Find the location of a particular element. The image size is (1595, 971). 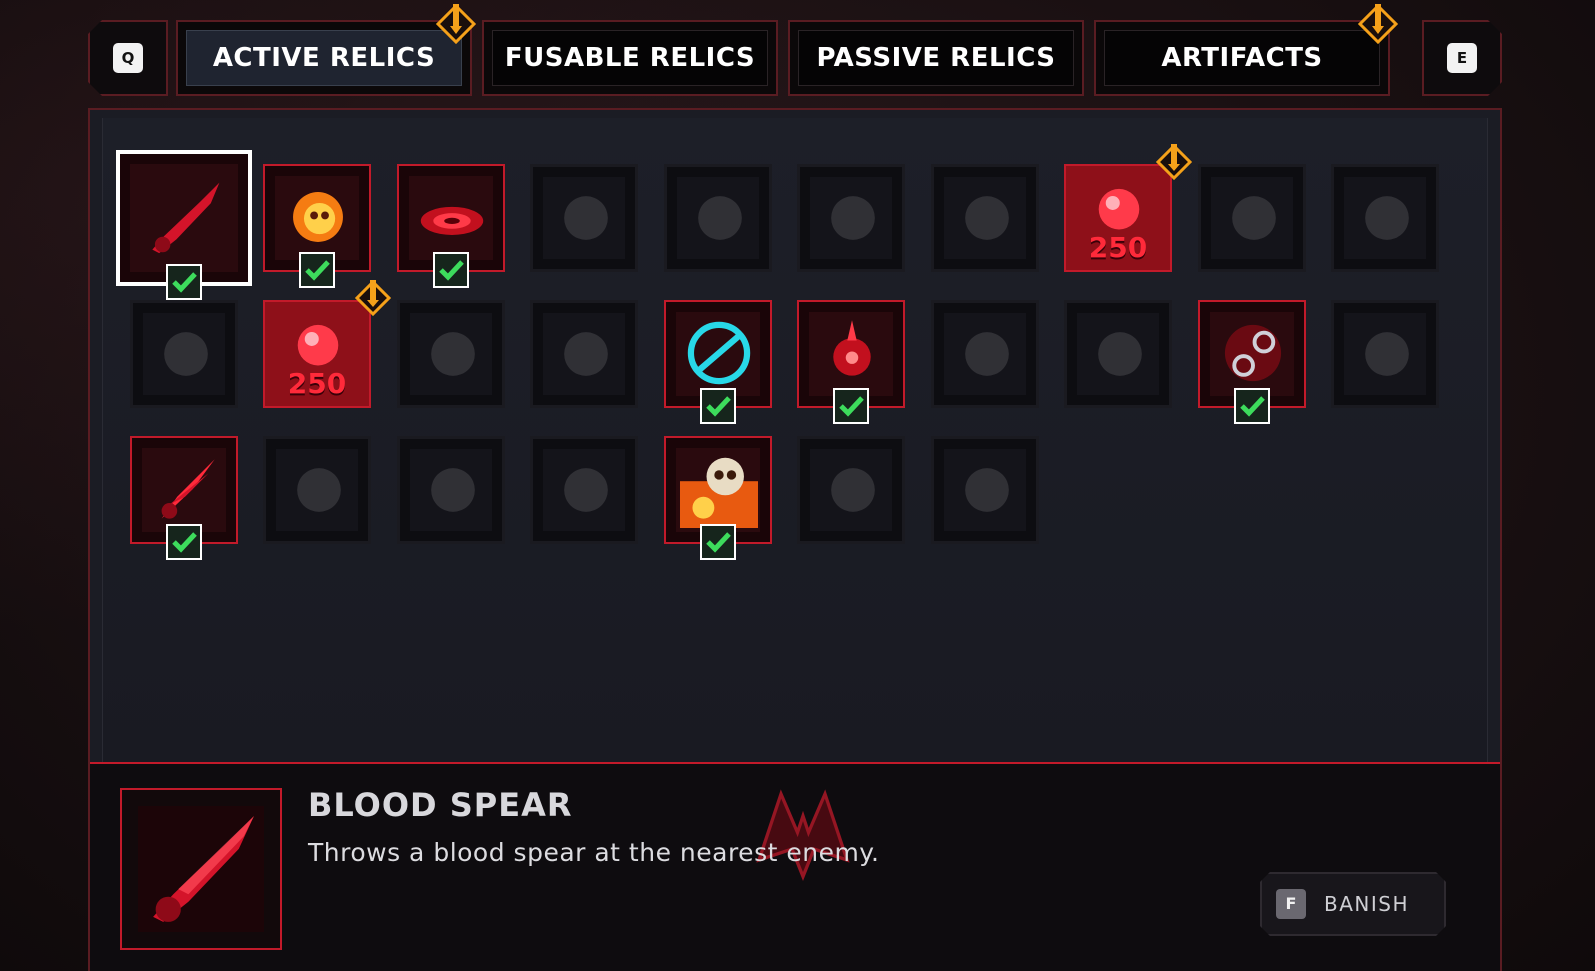

tab-artifacts: ARTIFACTS is located at coordinates (1246, 50).